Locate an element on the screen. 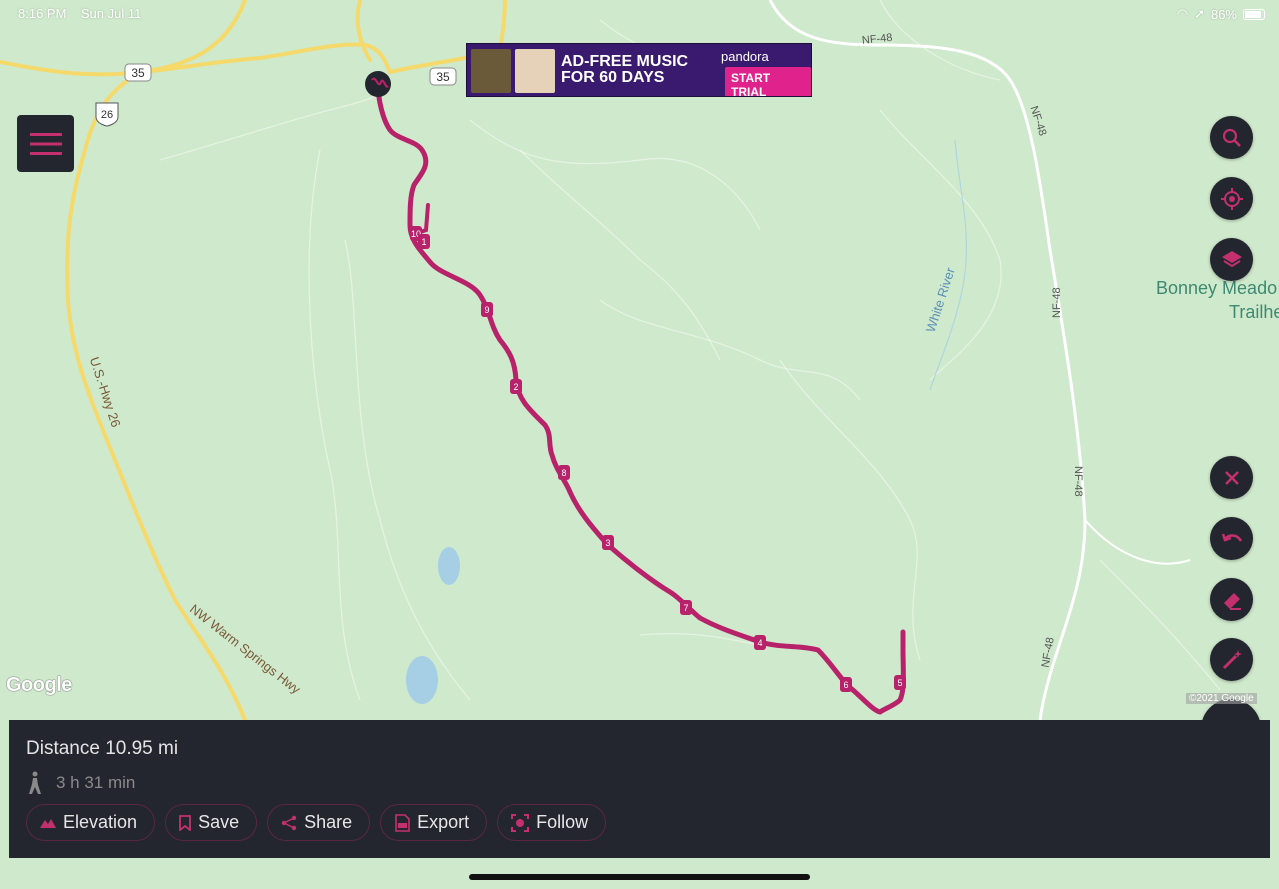 The image size is (1279, 889). mile-marker-label: 4 is located at coordinates (759, 643).